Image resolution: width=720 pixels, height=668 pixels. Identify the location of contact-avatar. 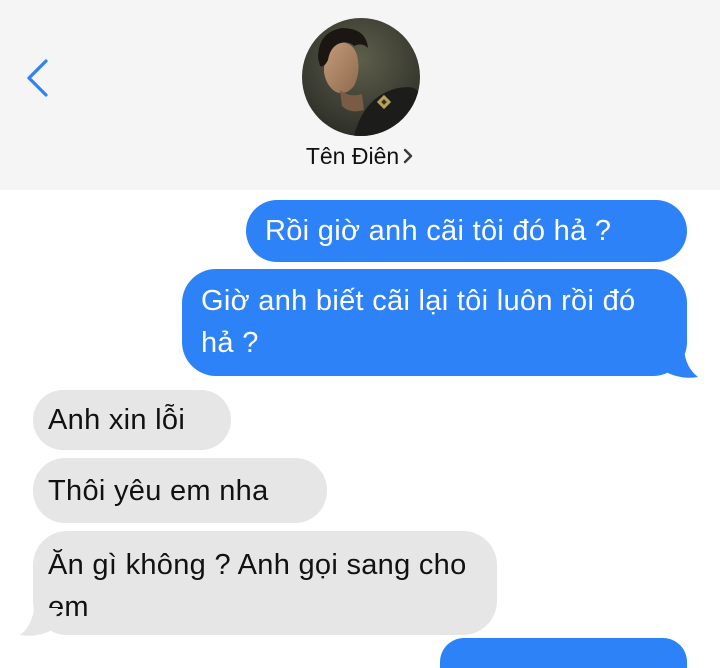
(361, 77).